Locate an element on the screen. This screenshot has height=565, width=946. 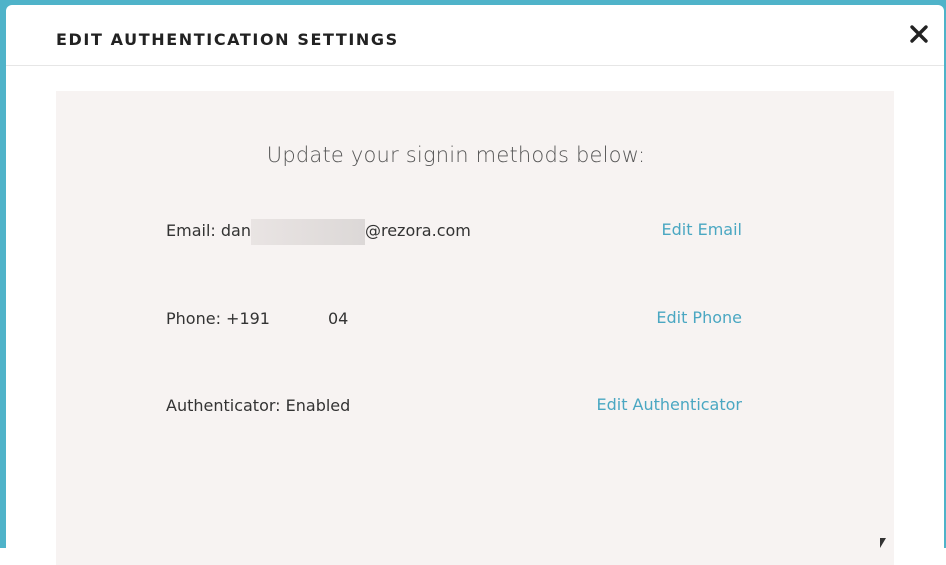
close-button is located at coordinates (919, 34).